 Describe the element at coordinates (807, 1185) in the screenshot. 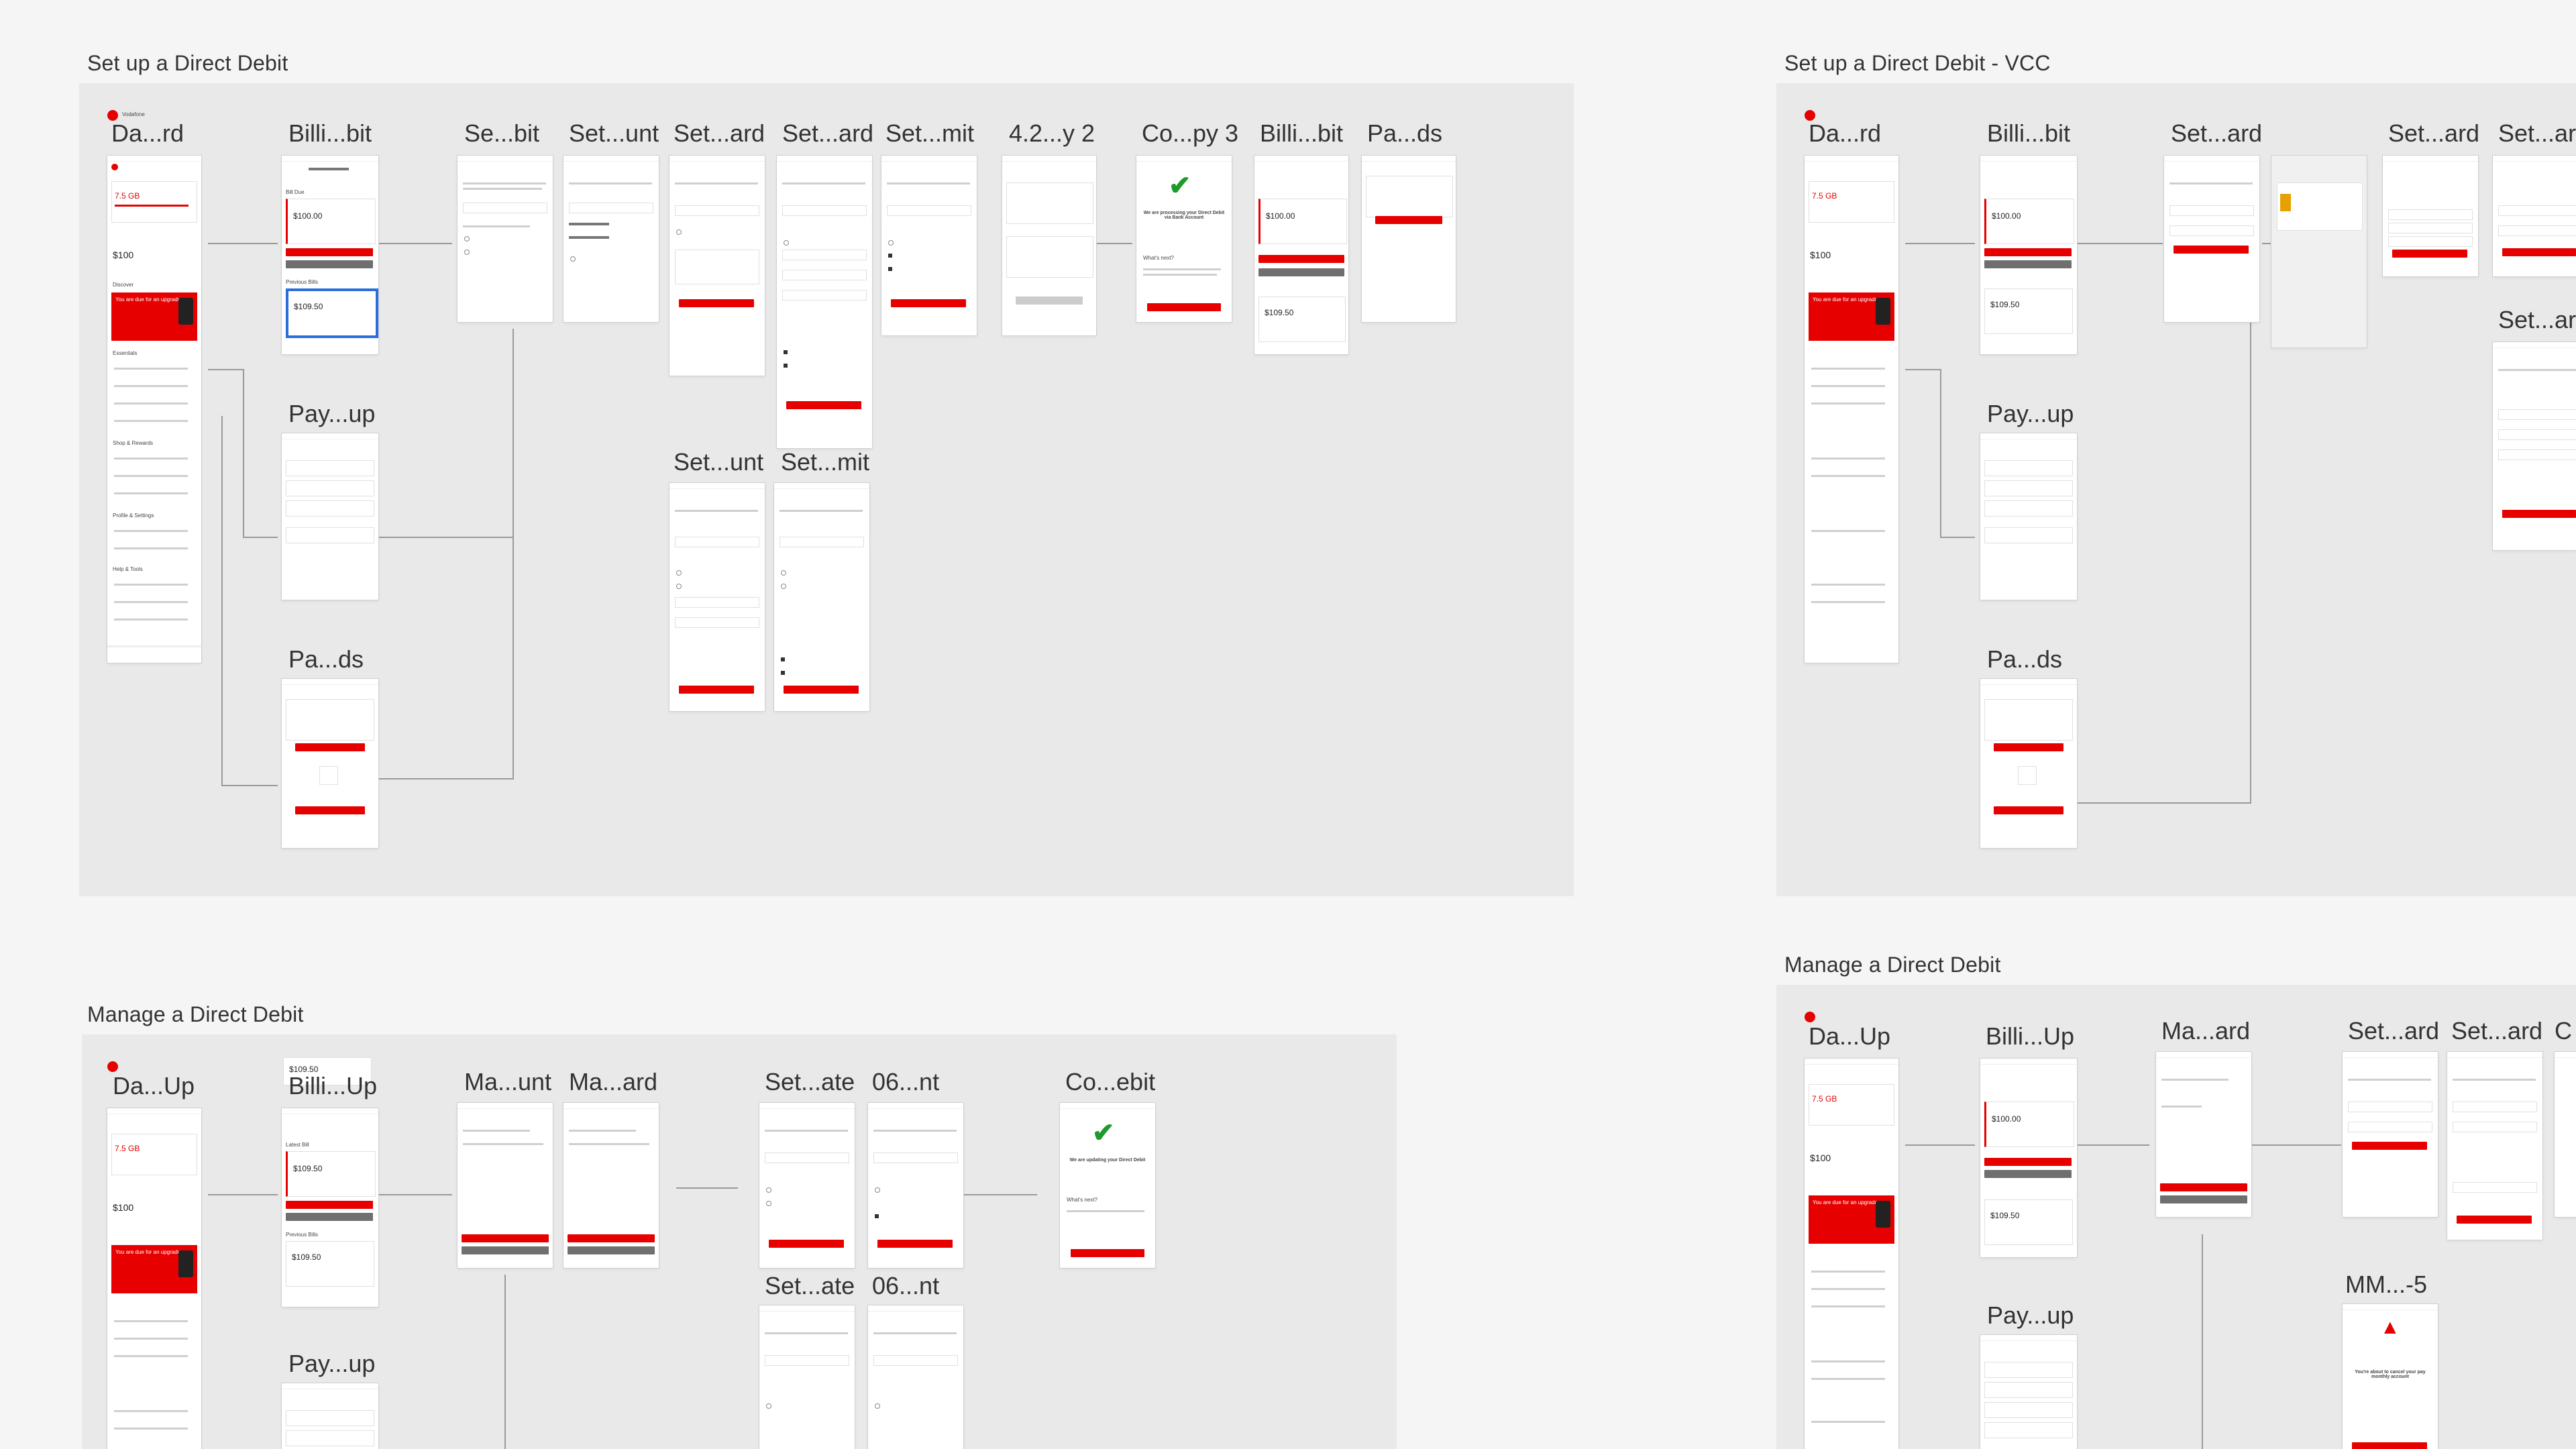

I see `frame-manage-set-ate` at that location.